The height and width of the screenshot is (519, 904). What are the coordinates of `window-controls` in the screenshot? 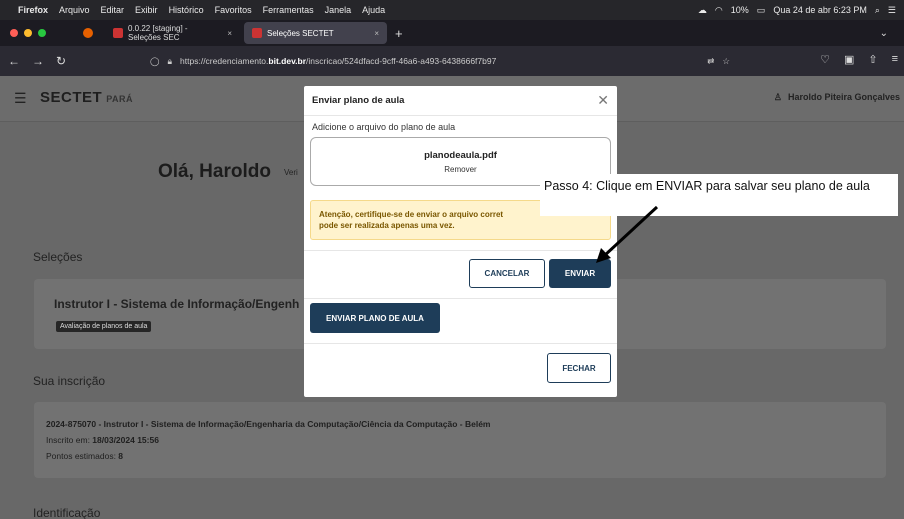 It's located at (37, 33).